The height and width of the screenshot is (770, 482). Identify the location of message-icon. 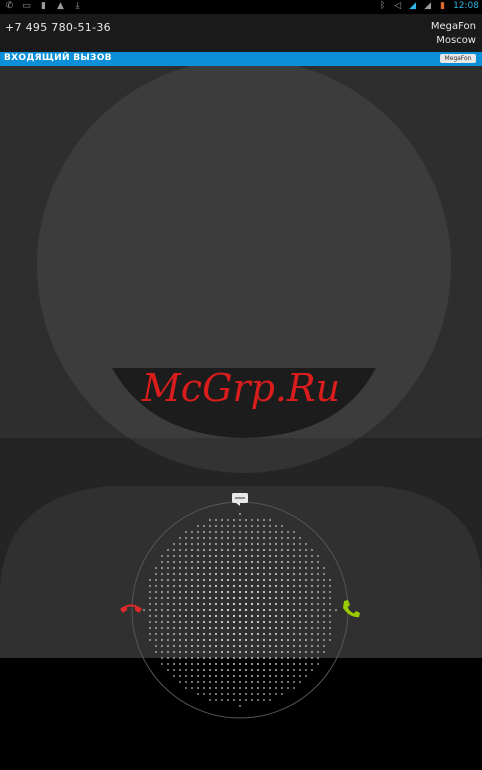
(240, 499).